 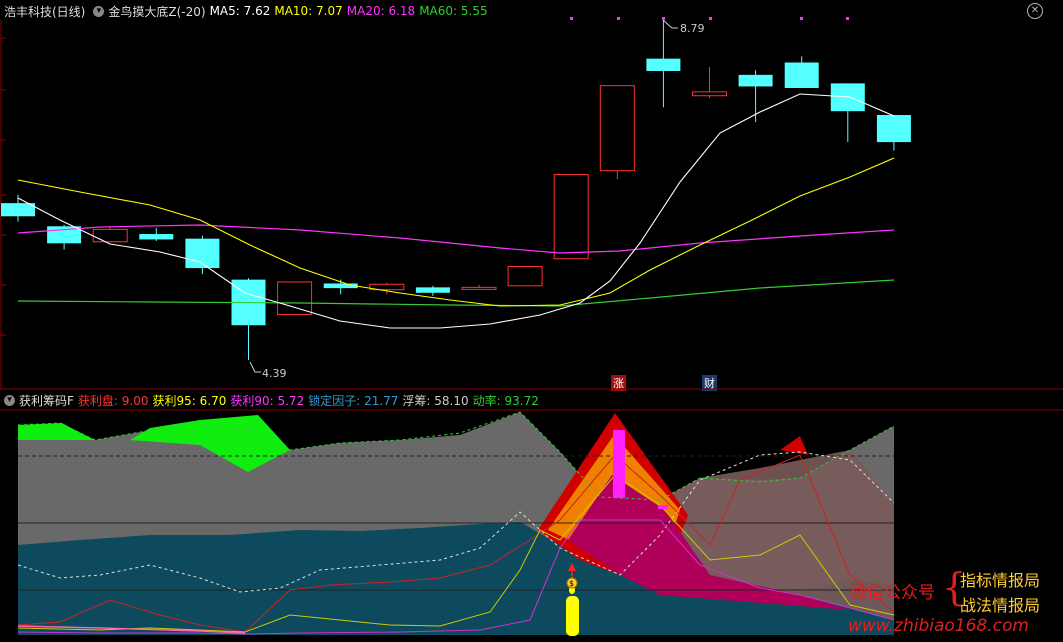 I want to click on p90-label: 获利90: 5.72, so click(x=267, y=400).